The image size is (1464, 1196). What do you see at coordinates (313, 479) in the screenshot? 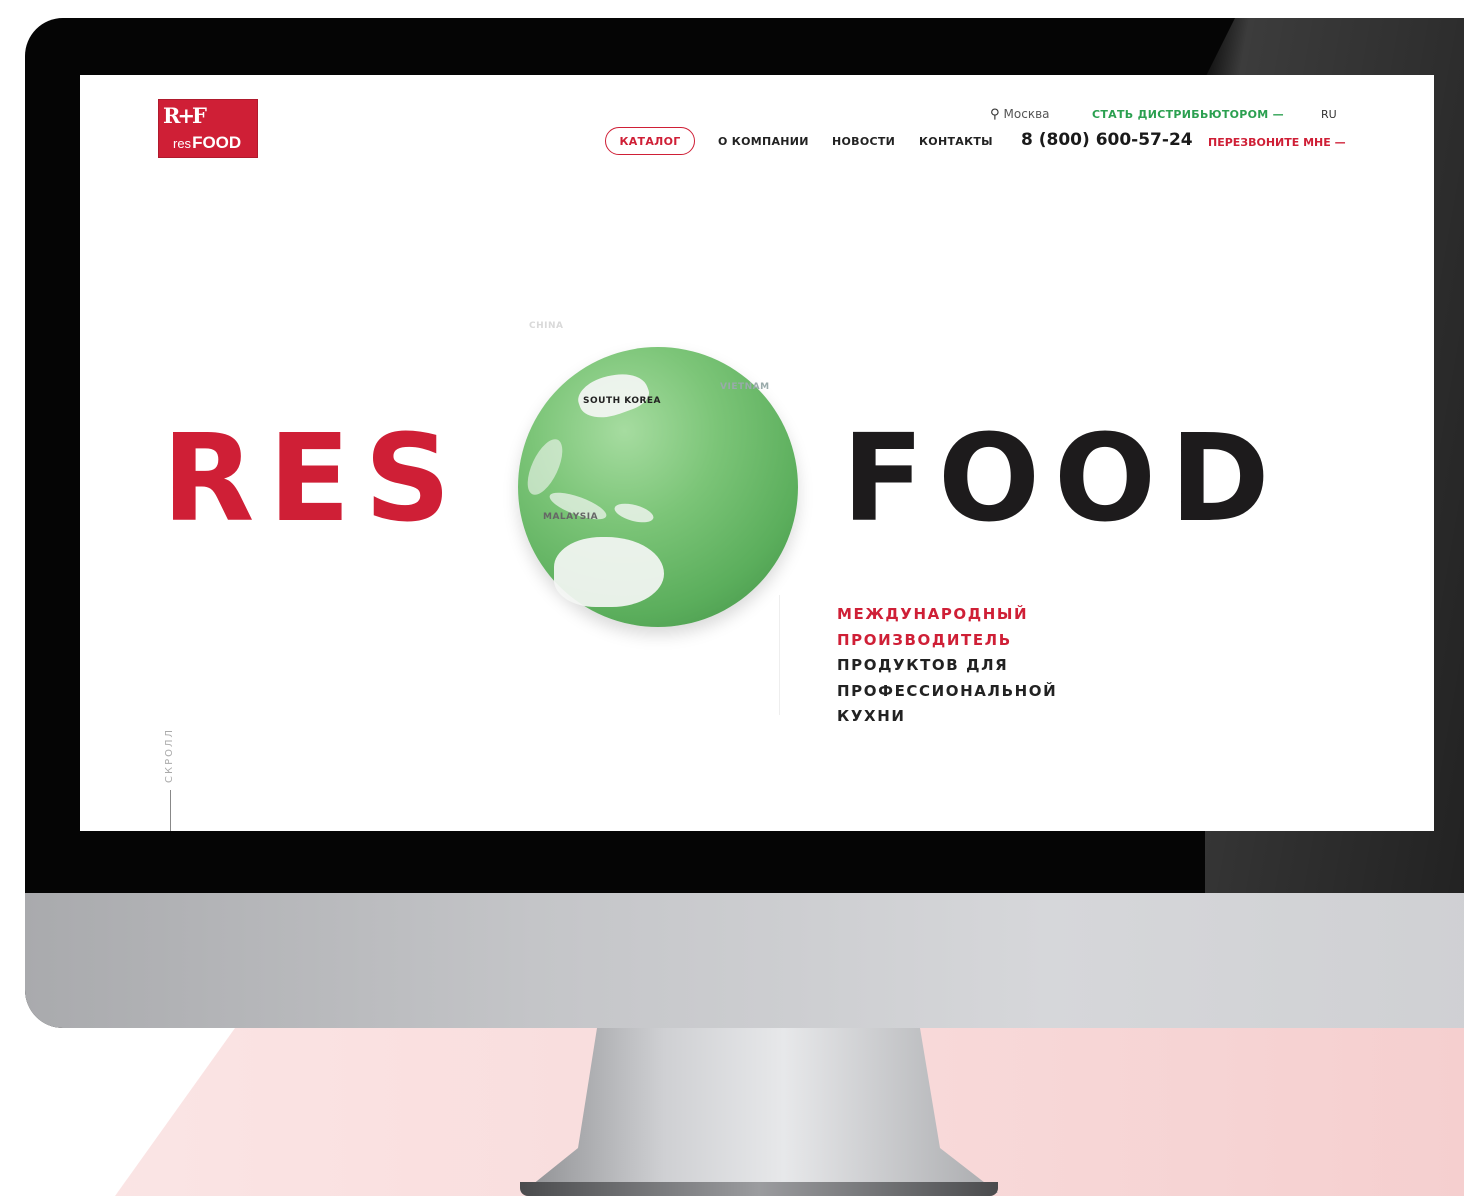
I see `hero-title-res: RES` at bounding box center [313, 479].